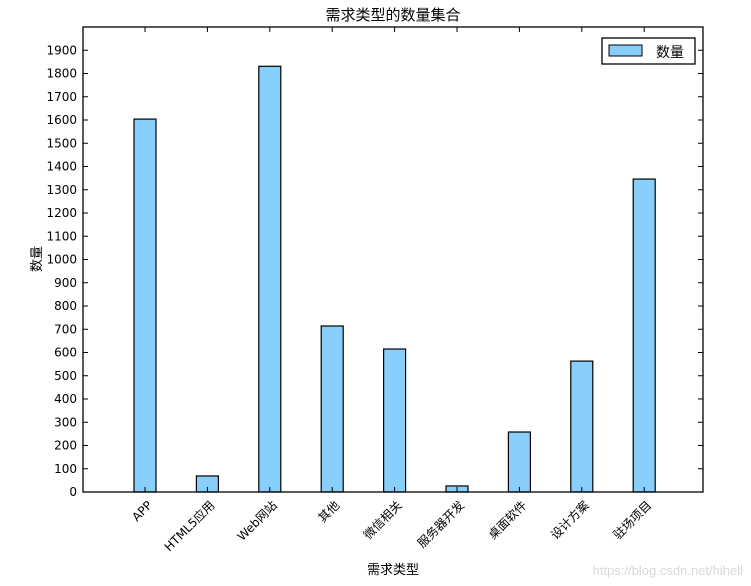 The width and height of the screenshot is (751, 586). Describe the element at coordinates (142, 511) in the screenshot. I see `x-tick-label: APP` at that location.